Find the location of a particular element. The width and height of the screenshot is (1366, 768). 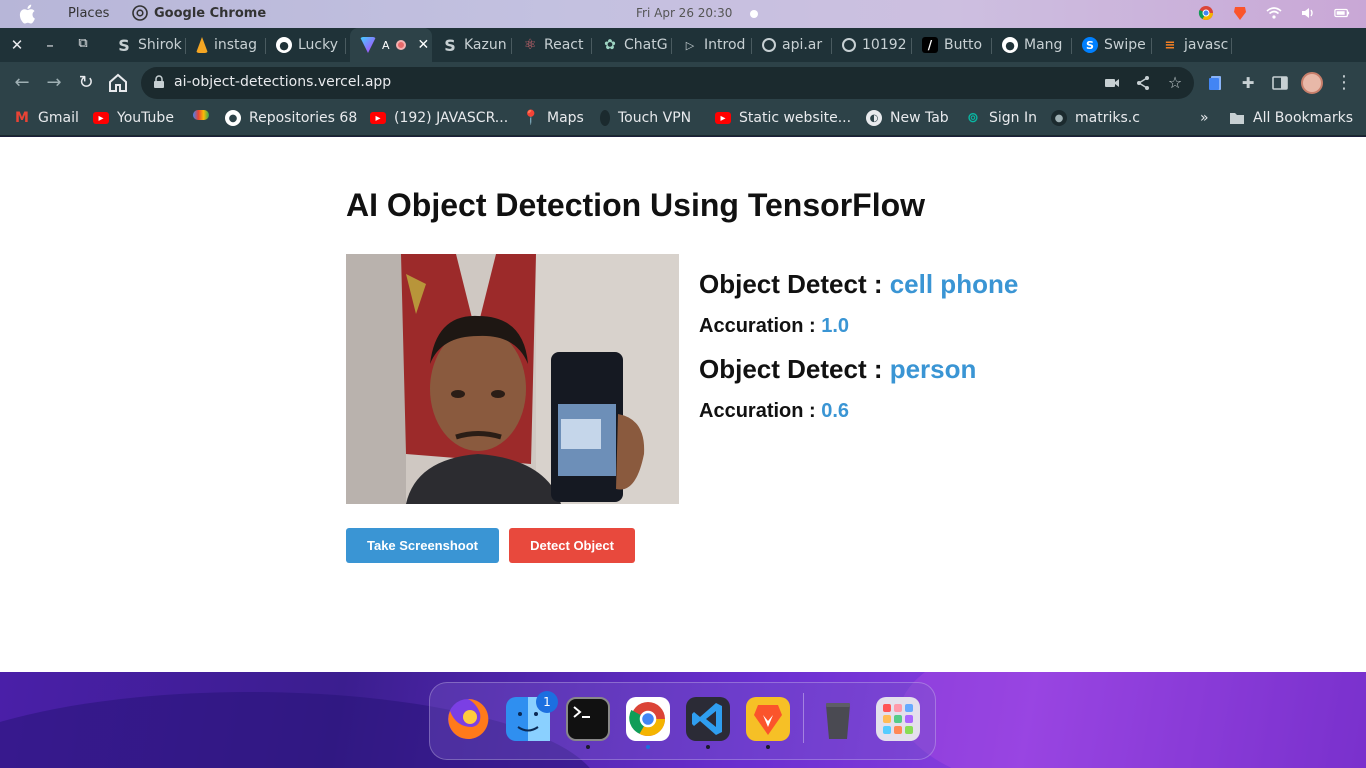

swiper-icon: S is located at coordinates (1090, 45).